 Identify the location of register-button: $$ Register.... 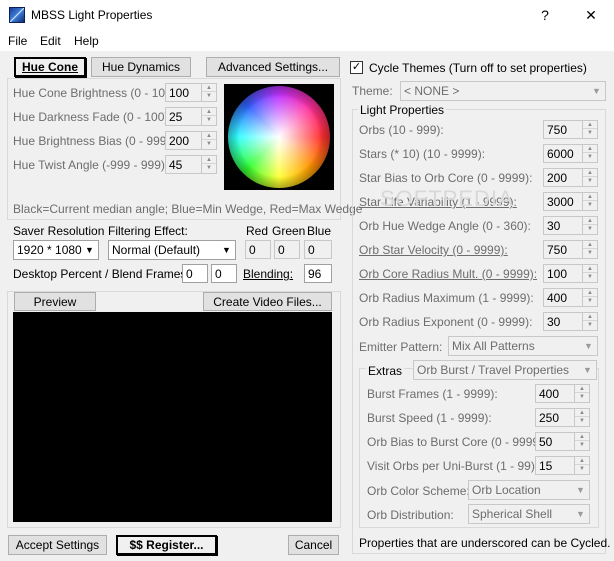
(166, 545).